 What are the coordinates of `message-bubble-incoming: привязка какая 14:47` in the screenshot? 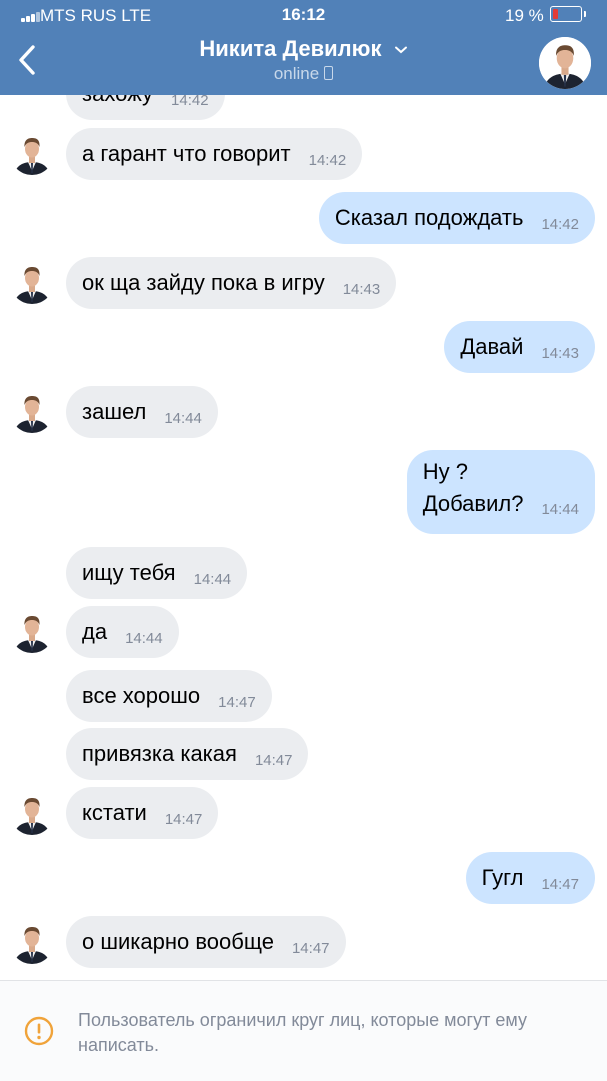 It's located at (187, 754).